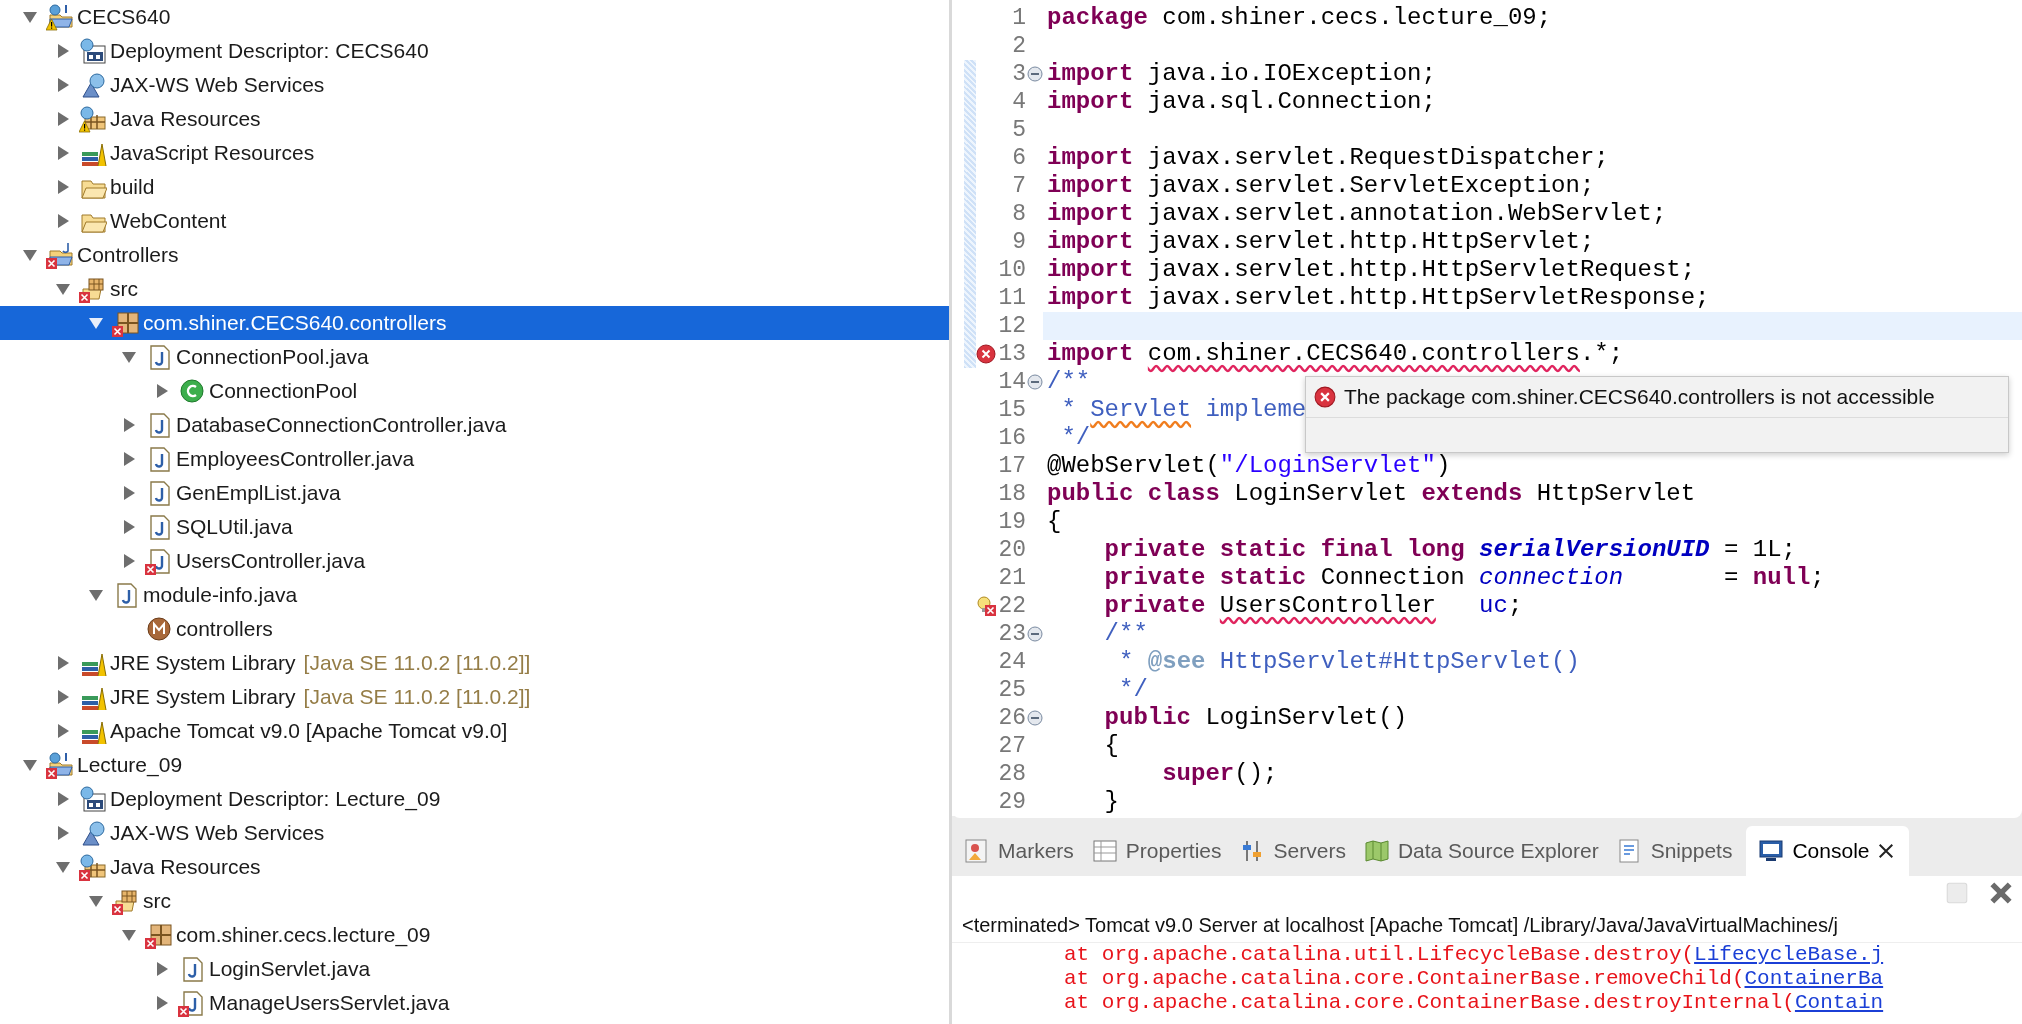 The image size is (2022, 1024). I want to click on code-text: com.shiner.cecs.lecture_09;, so click(1356, 17).